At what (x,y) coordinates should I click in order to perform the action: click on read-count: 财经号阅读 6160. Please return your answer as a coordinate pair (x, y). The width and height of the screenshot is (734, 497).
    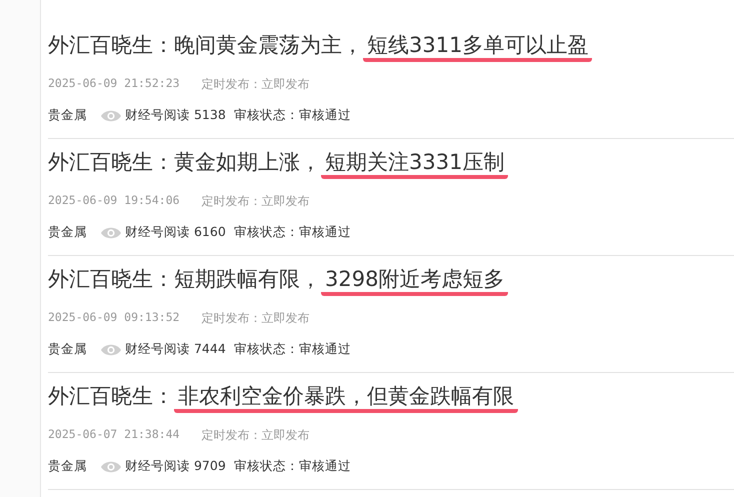
    Looking at the image, I should click on (175, 232).